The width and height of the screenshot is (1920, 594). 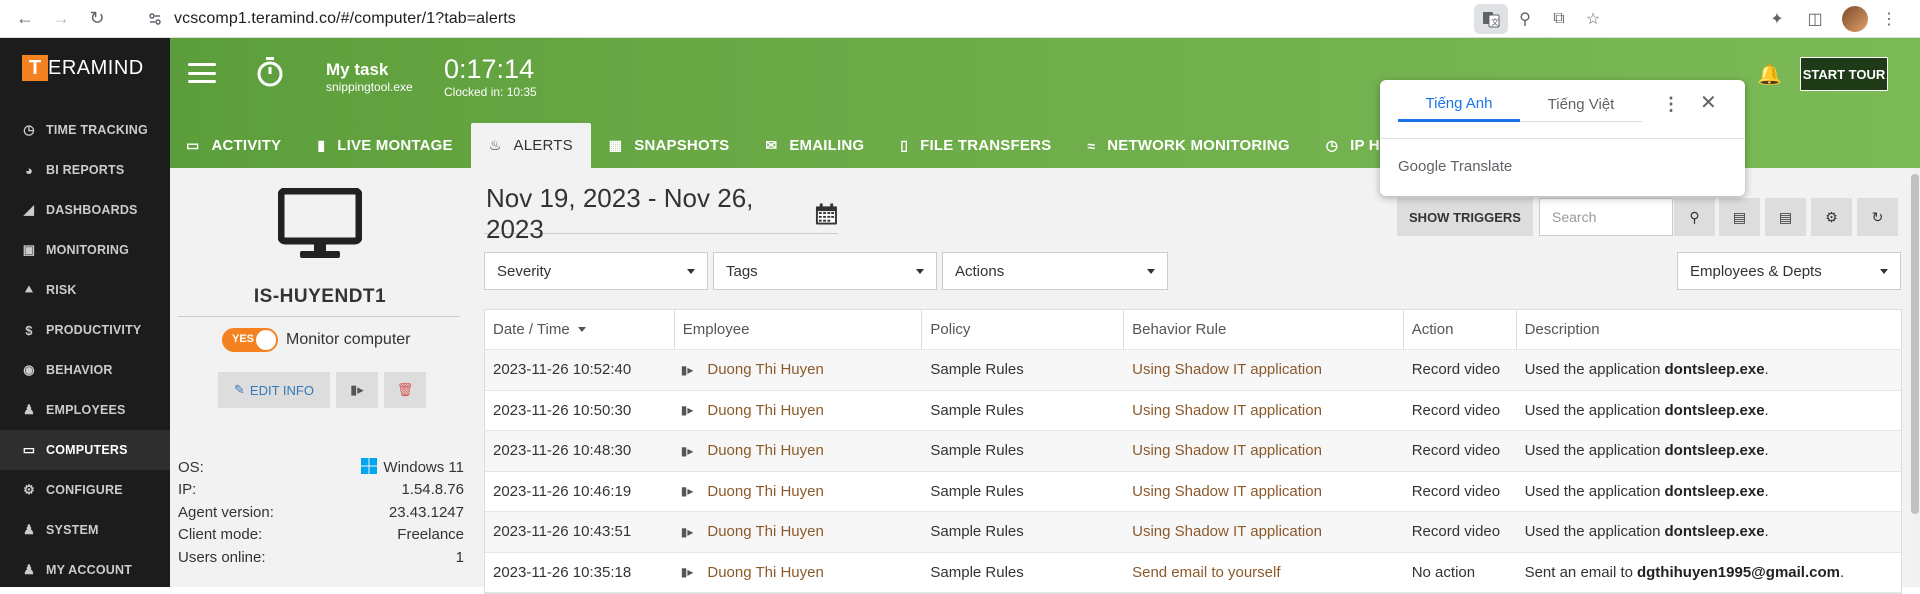 What do you see at coordinates (1671, 104) in the screenshot?
I see `more-options-icon: ⋮` at bounding box center [1671, 104].